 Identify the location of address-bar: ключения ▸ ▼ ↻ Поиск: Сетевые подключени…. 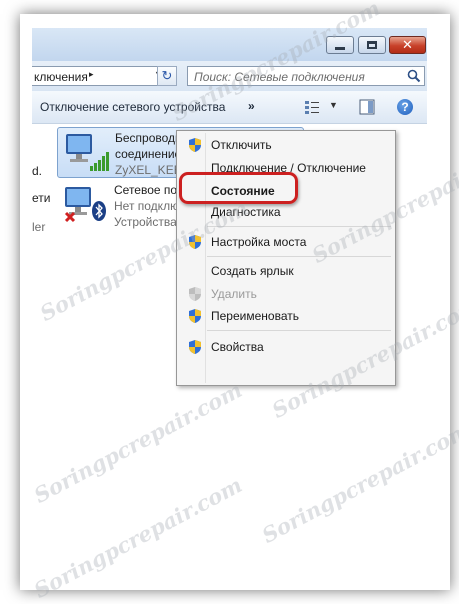
(229, 76).